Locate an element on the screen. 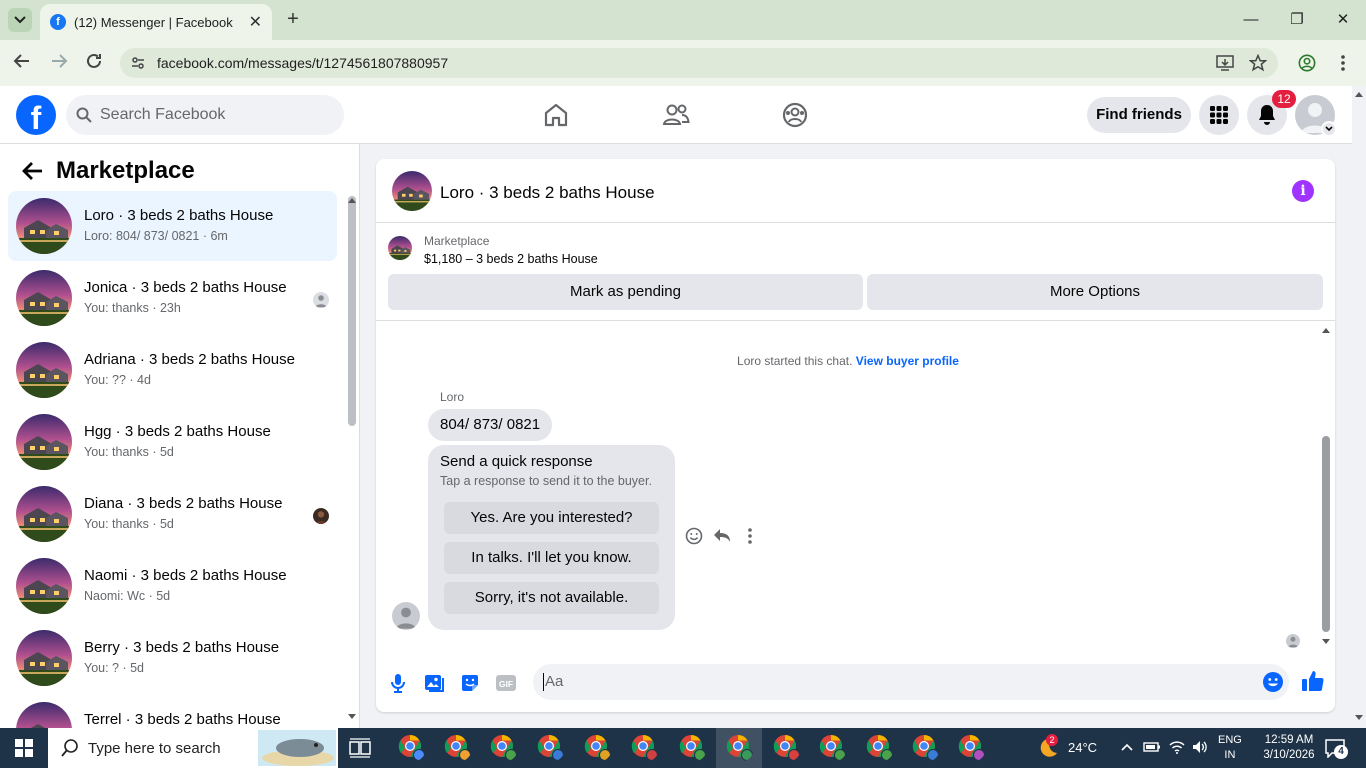 The height and width of the screenshot is (768, 1366). conversation-item: Terrel · 3 beds 2 baths House is located at coordinates (172, 711).